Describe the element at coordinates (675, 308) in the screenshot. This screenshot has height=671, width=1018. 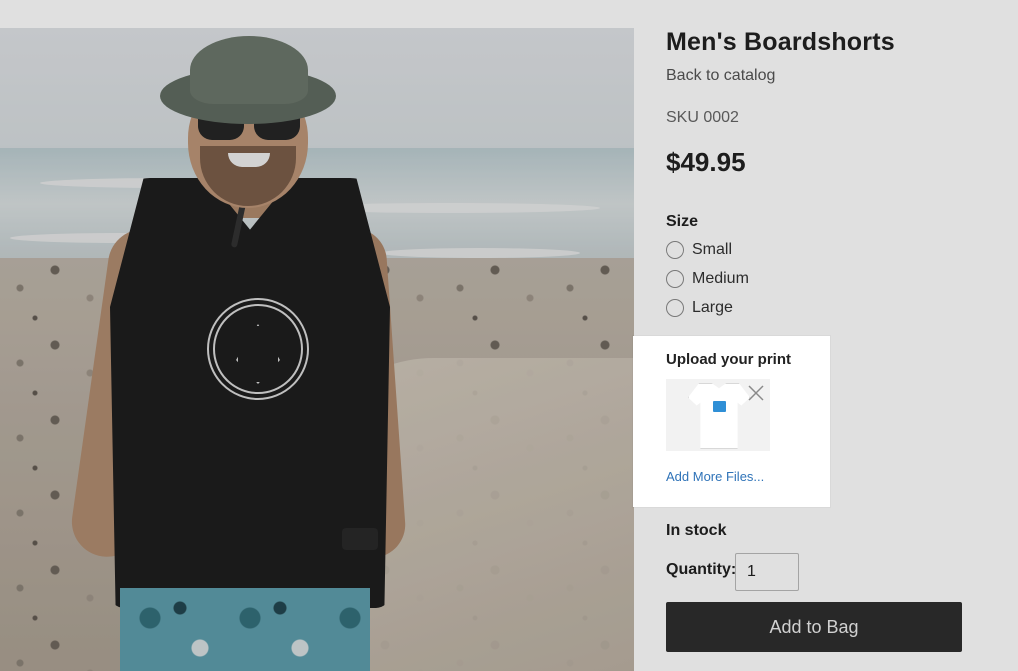
I see `radio-large` at that location.